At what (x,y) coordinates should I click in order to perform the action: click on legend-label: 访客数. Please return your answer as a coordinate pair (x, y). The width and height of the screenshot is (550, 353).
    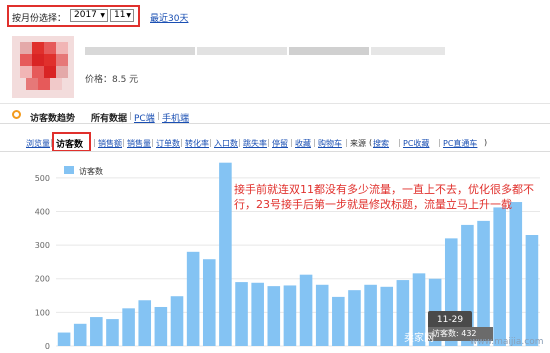
    Looking at the image, I should click on (91, 171).